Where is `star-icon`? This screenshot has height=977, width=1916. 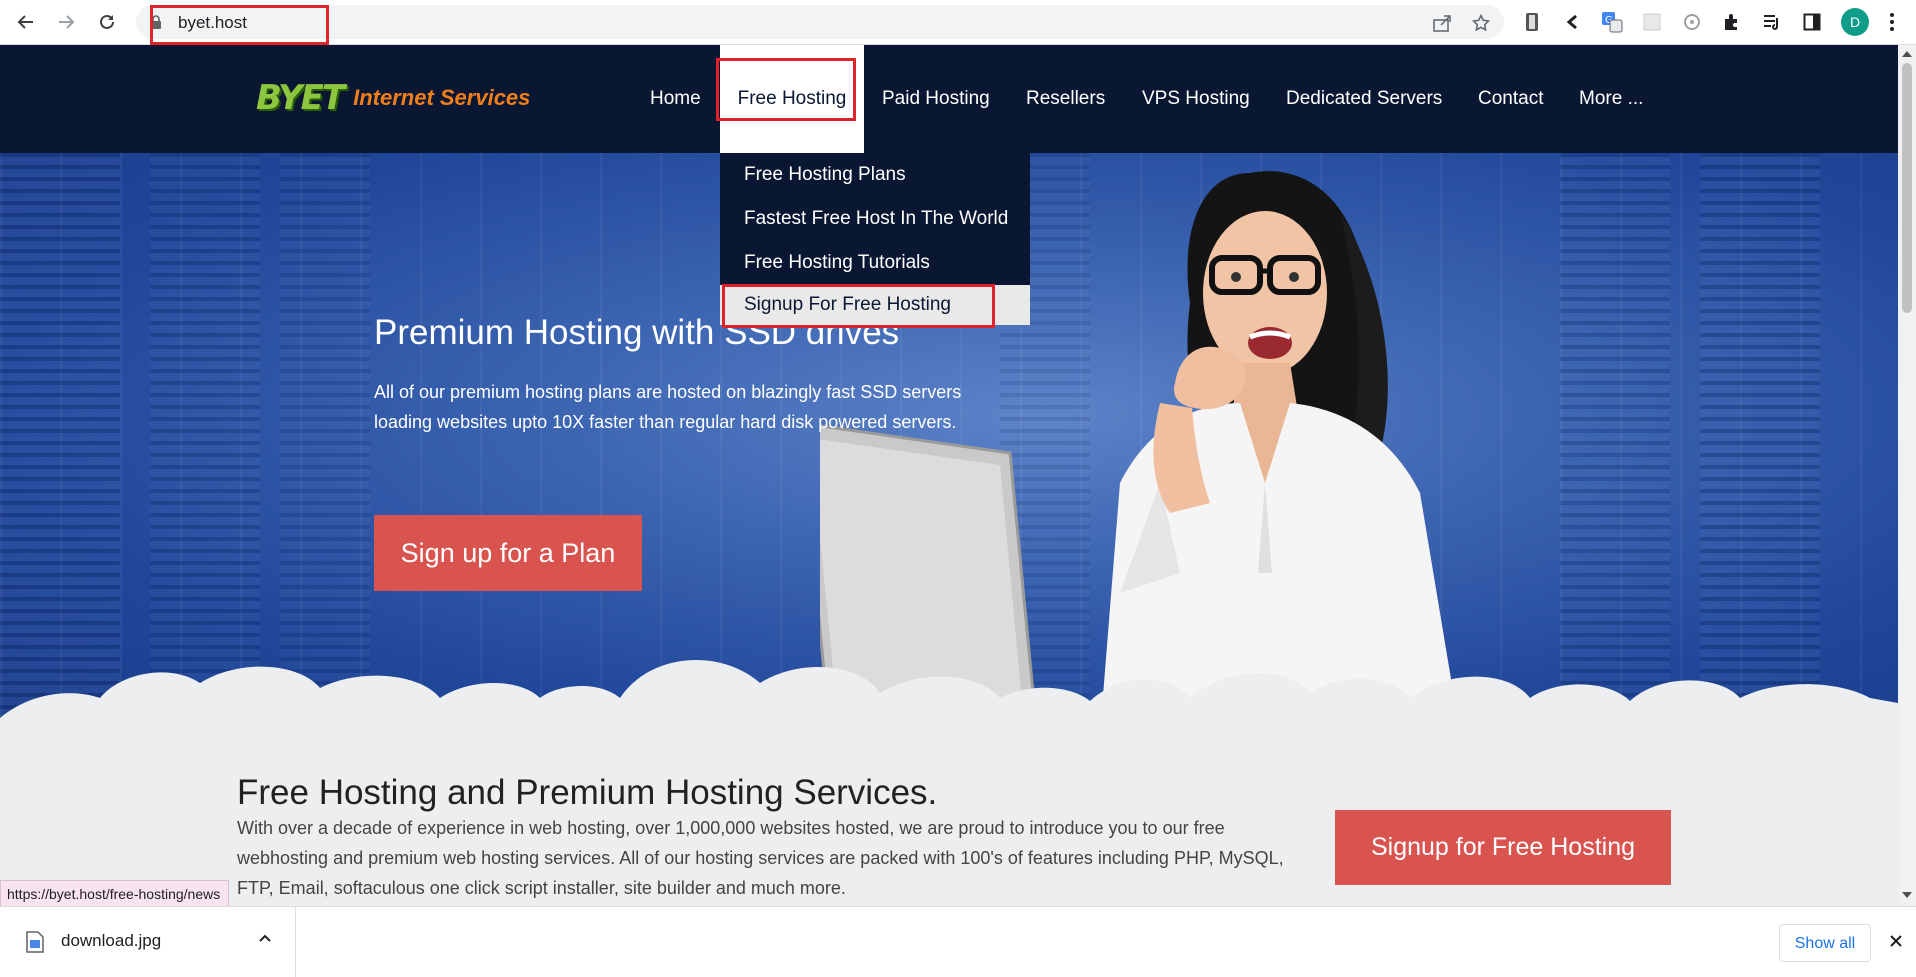 star-icon is located at coordinates (1481, 23).